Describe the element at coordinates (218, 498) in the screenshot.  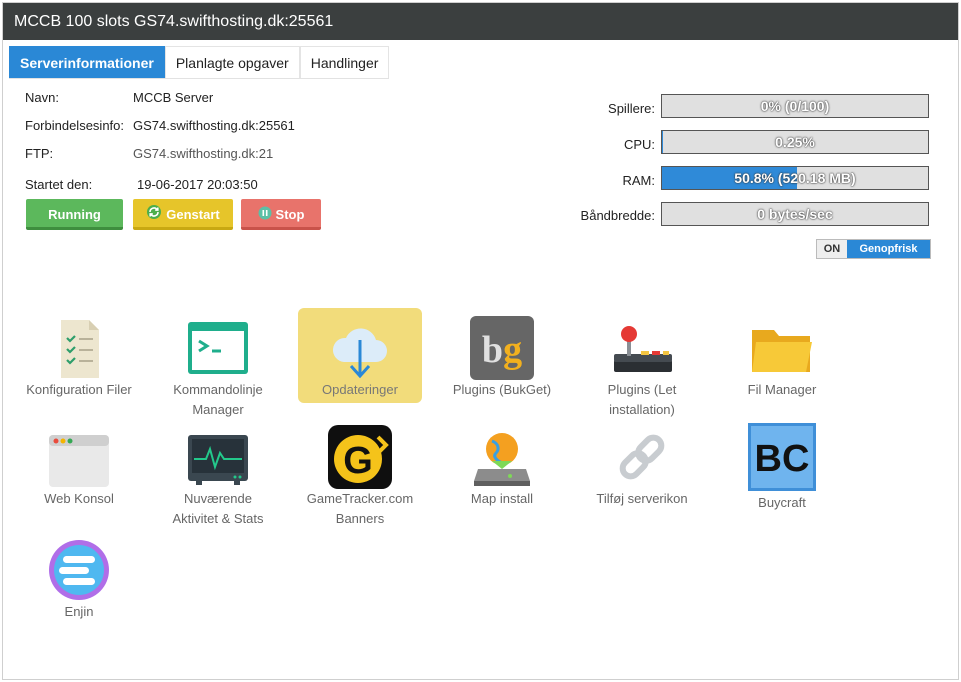
I see `tile-activity-stats-label-1: Nuværende` at that location.